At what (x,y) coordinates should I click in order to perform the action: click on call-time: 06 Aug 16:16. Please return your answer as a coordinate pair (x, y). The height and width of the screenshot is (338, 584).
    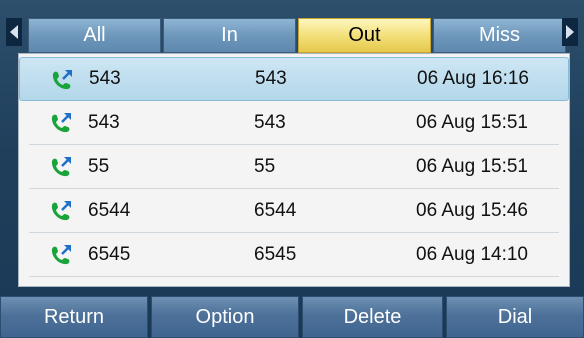
    Looking at the image, I should click on (473, 78).